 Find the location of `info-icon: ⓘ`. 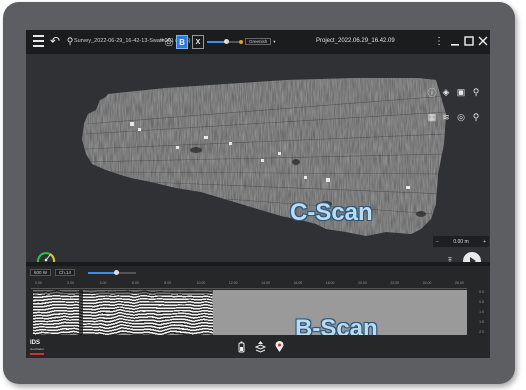

info-icon: ⓘ is located at coordinates (432, 92).